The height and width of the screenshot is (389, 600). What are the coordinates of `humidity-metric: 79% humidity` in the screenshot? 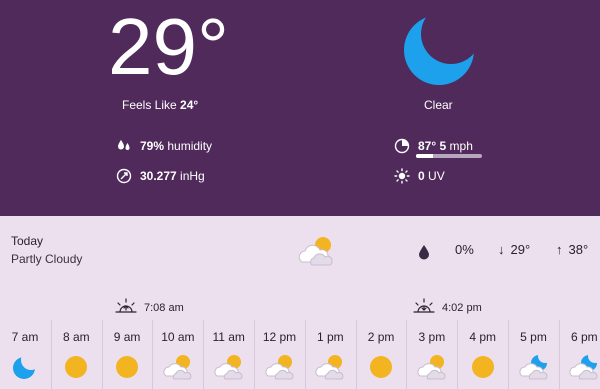 It's located at (164, 146).